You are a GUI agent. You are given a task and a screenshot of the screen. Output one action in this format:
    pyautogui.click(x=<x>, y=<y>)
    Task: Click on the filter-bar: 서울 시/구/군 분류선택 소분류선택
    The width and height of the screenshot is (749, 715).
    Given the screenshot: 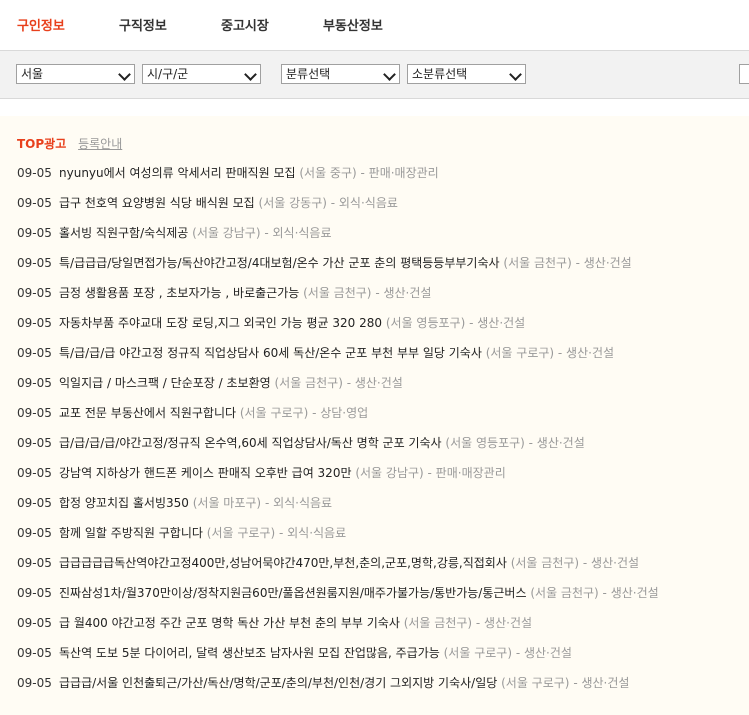 What is the action you would take?
    pyautogui.click(x=374, y=75)
    